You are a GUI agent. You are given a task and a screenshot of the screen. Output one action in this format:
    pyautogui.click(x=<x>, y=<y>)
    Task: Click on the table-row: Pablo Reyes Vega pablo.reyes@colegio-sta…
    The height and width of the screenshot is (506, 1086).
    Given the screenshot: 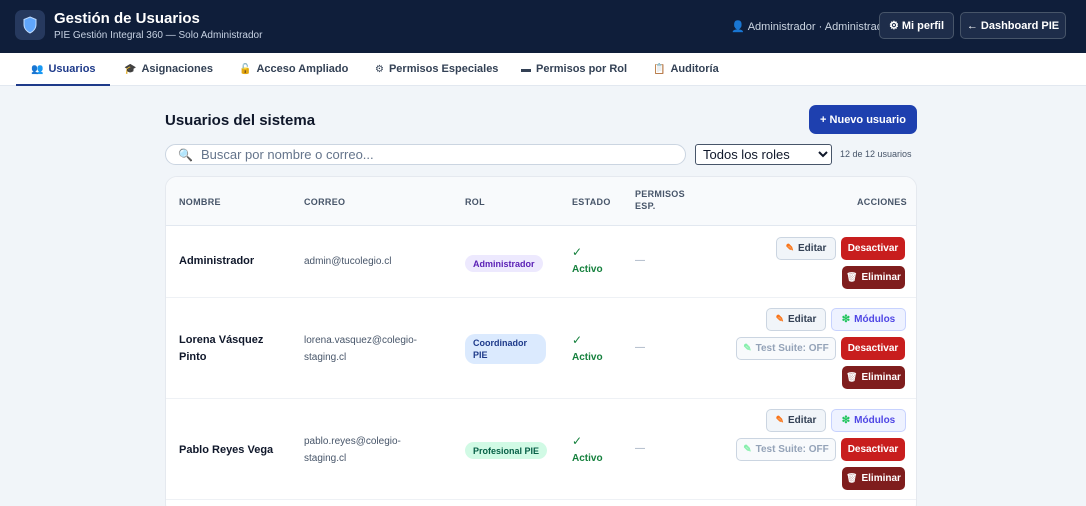 What is the action you would take?
    pyautogui.click(x=541, y=449)
    